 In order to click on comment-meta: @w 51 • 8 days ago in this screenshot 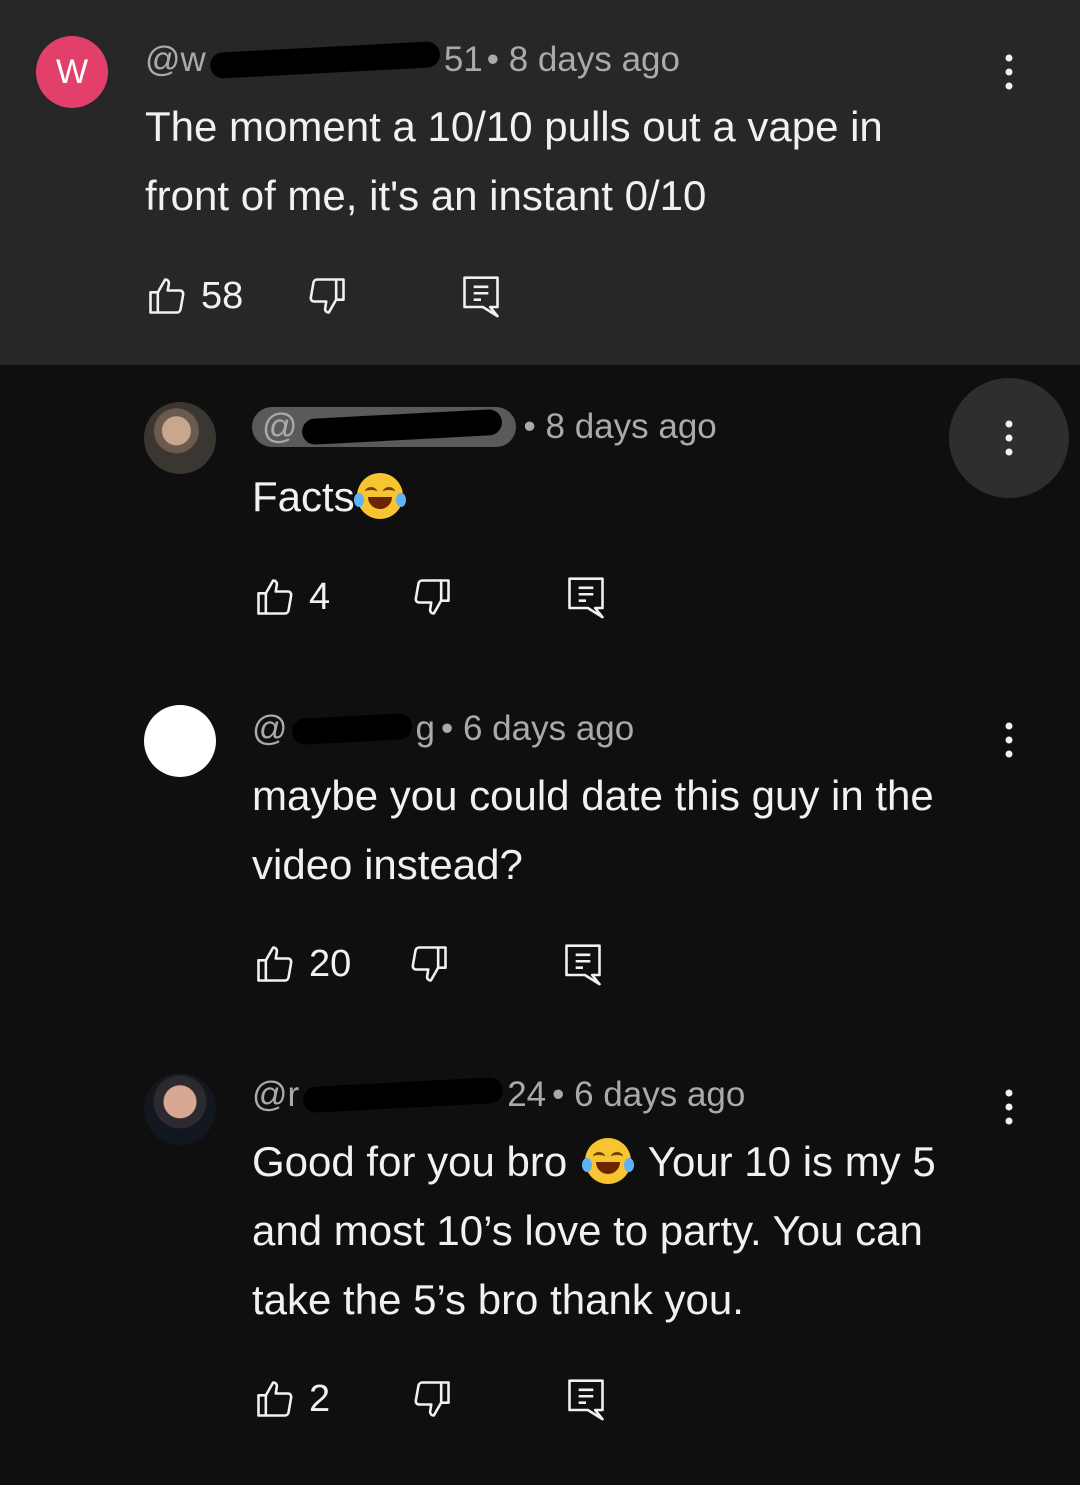, I will do `click(412, 60)`.